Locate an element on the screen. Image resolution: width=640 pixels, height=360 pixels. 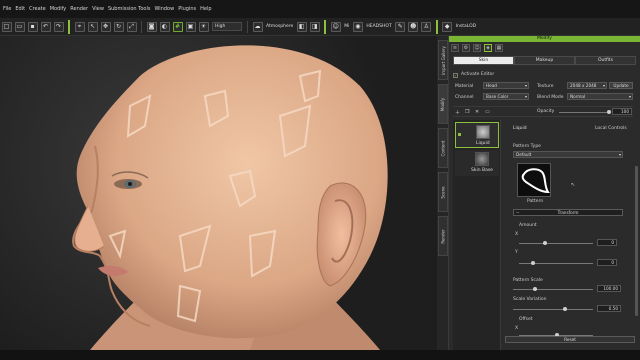
texture-label: Texture is located at coordinates (545, 86).